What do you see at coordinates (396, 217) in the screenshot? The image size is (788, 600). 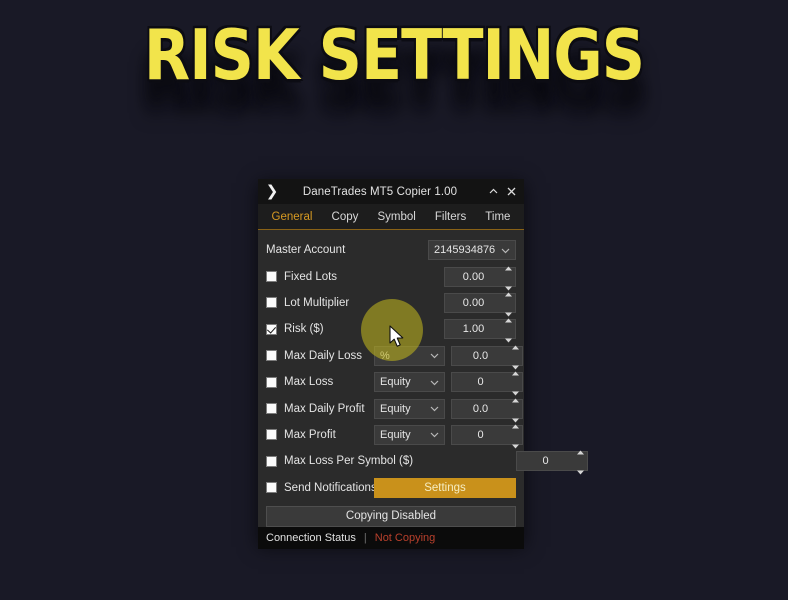 I see `tab-symbol: Symbol` at bounding box center [396, 217].